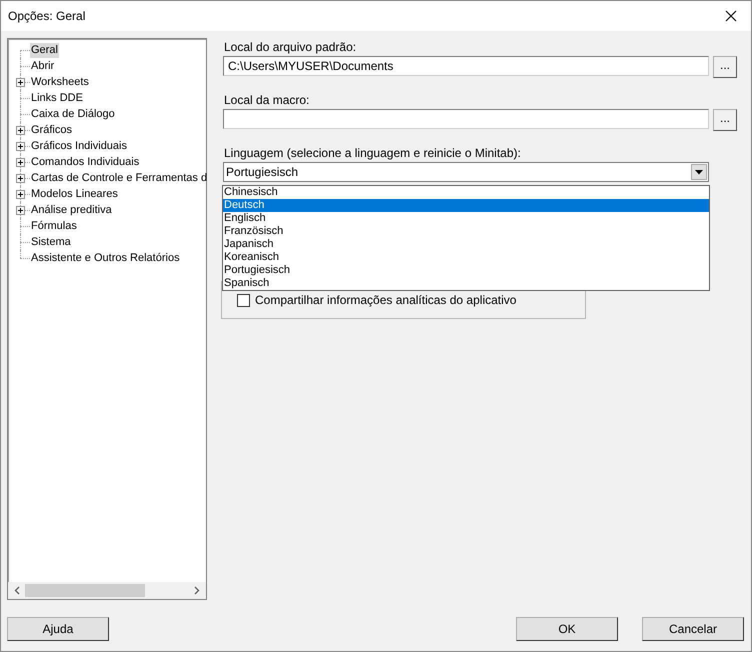 This screenshot has width=752, height=652. What do you see at coordinates (17, 590) in the screenshot?
I see `scroll-left-icon` at bounding box center [17, 590].